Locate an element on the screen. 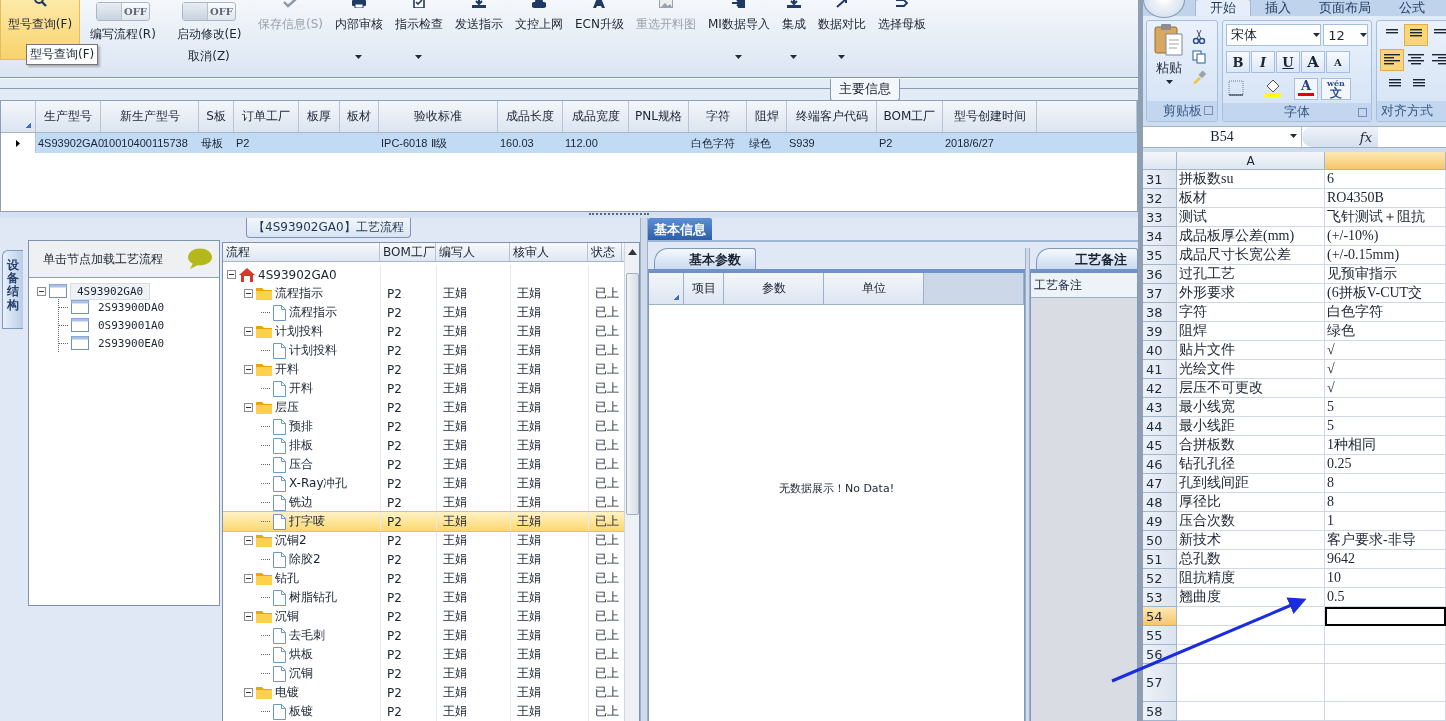 This screenshot has height=721, width=1446. row-header: 51 is located at coordinates (1160, 559).